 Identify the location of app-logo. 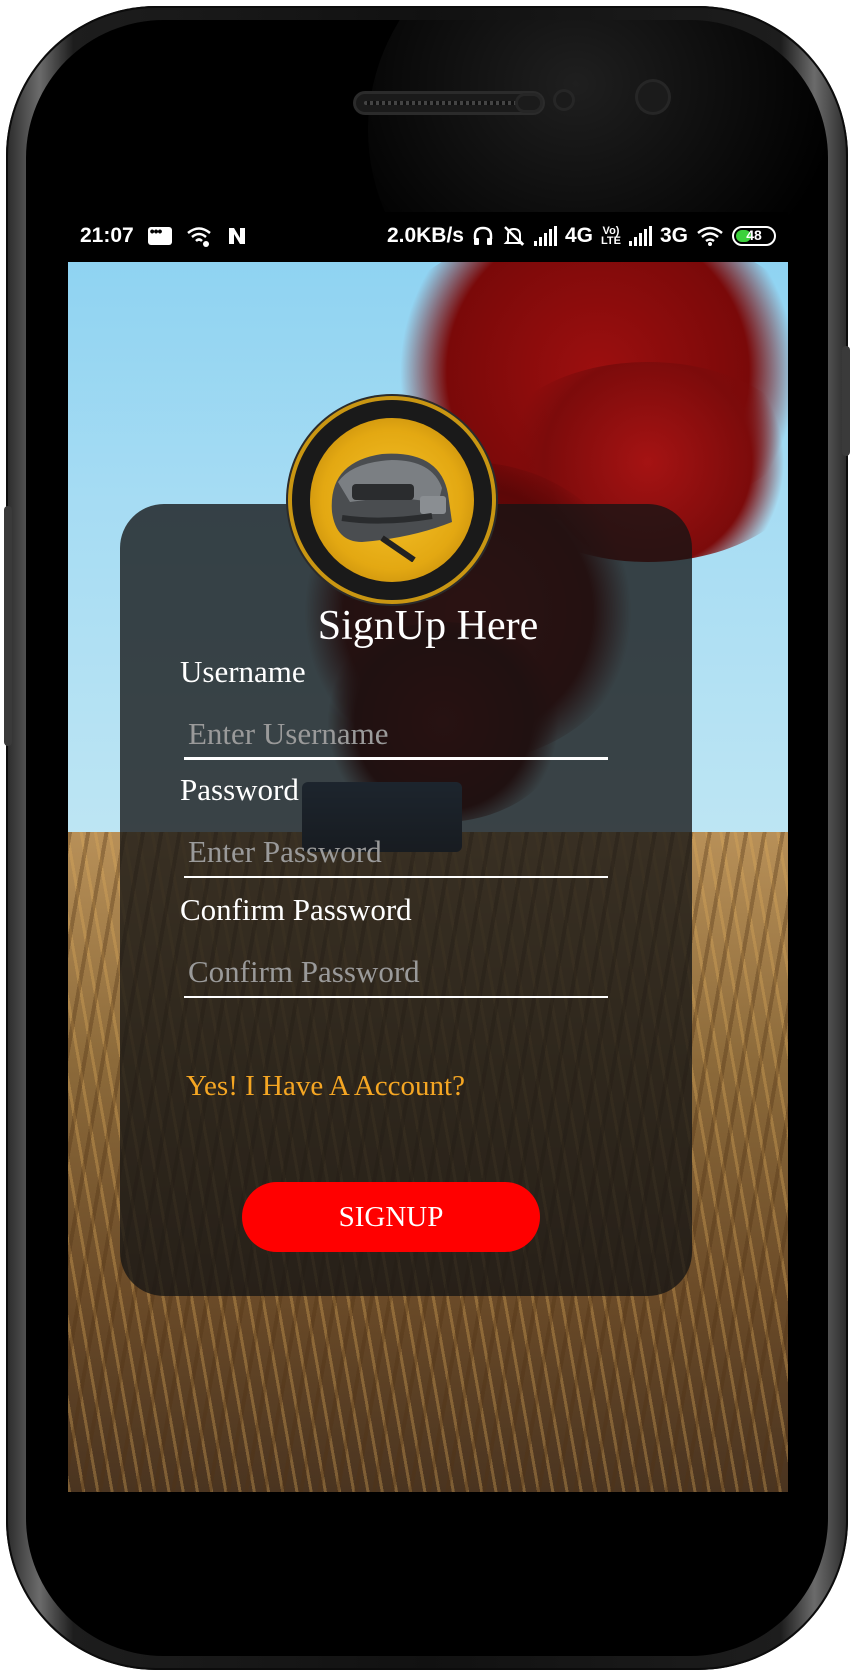
(392, 500).